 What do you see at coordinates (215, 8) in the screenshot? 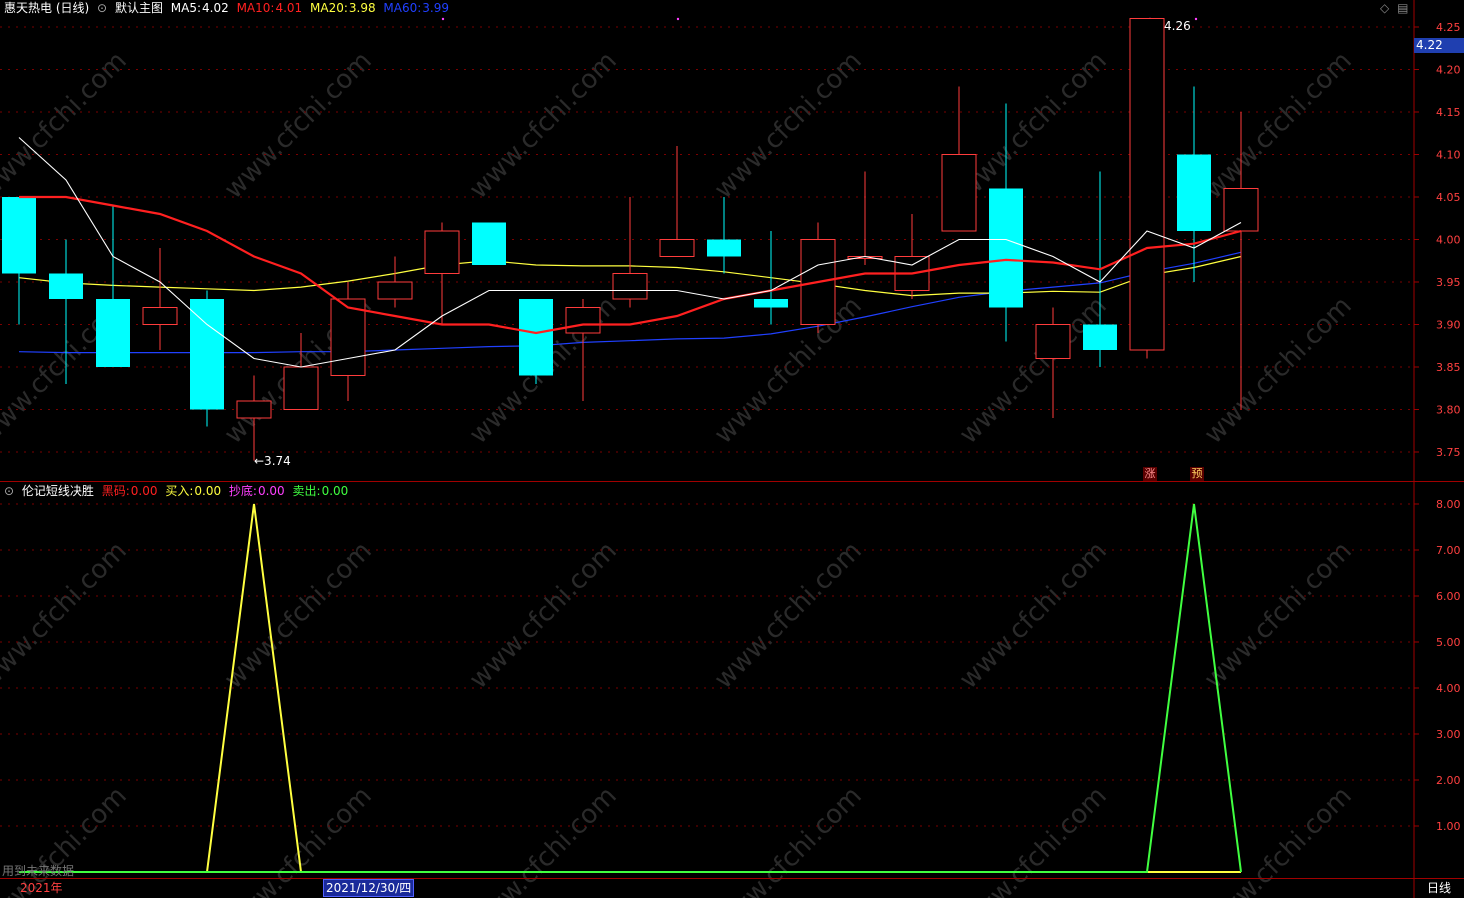
I see `ma5-value: 4.02` at bounding box center [215, 8].